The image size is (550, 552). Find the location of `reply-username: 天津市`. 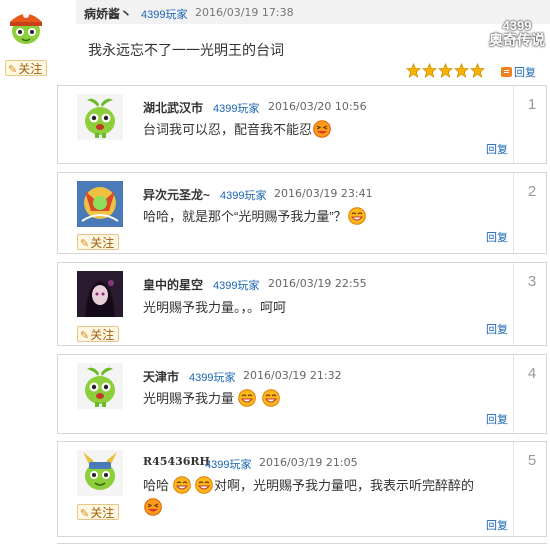

reply-username: 天津市 is located at coordinates (161, 376).